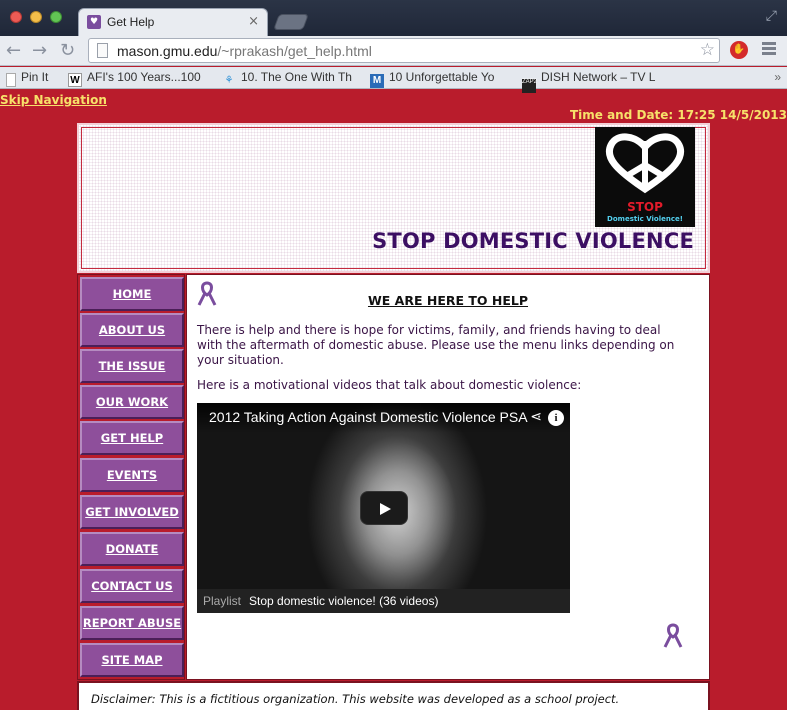 This screenshot has height=710, width=787. What do you see at coordinates (143, 78) in the screenshot?
I see `bookmark-afi: W AFI's 100 Years...100` at bounding box center [143, 78].